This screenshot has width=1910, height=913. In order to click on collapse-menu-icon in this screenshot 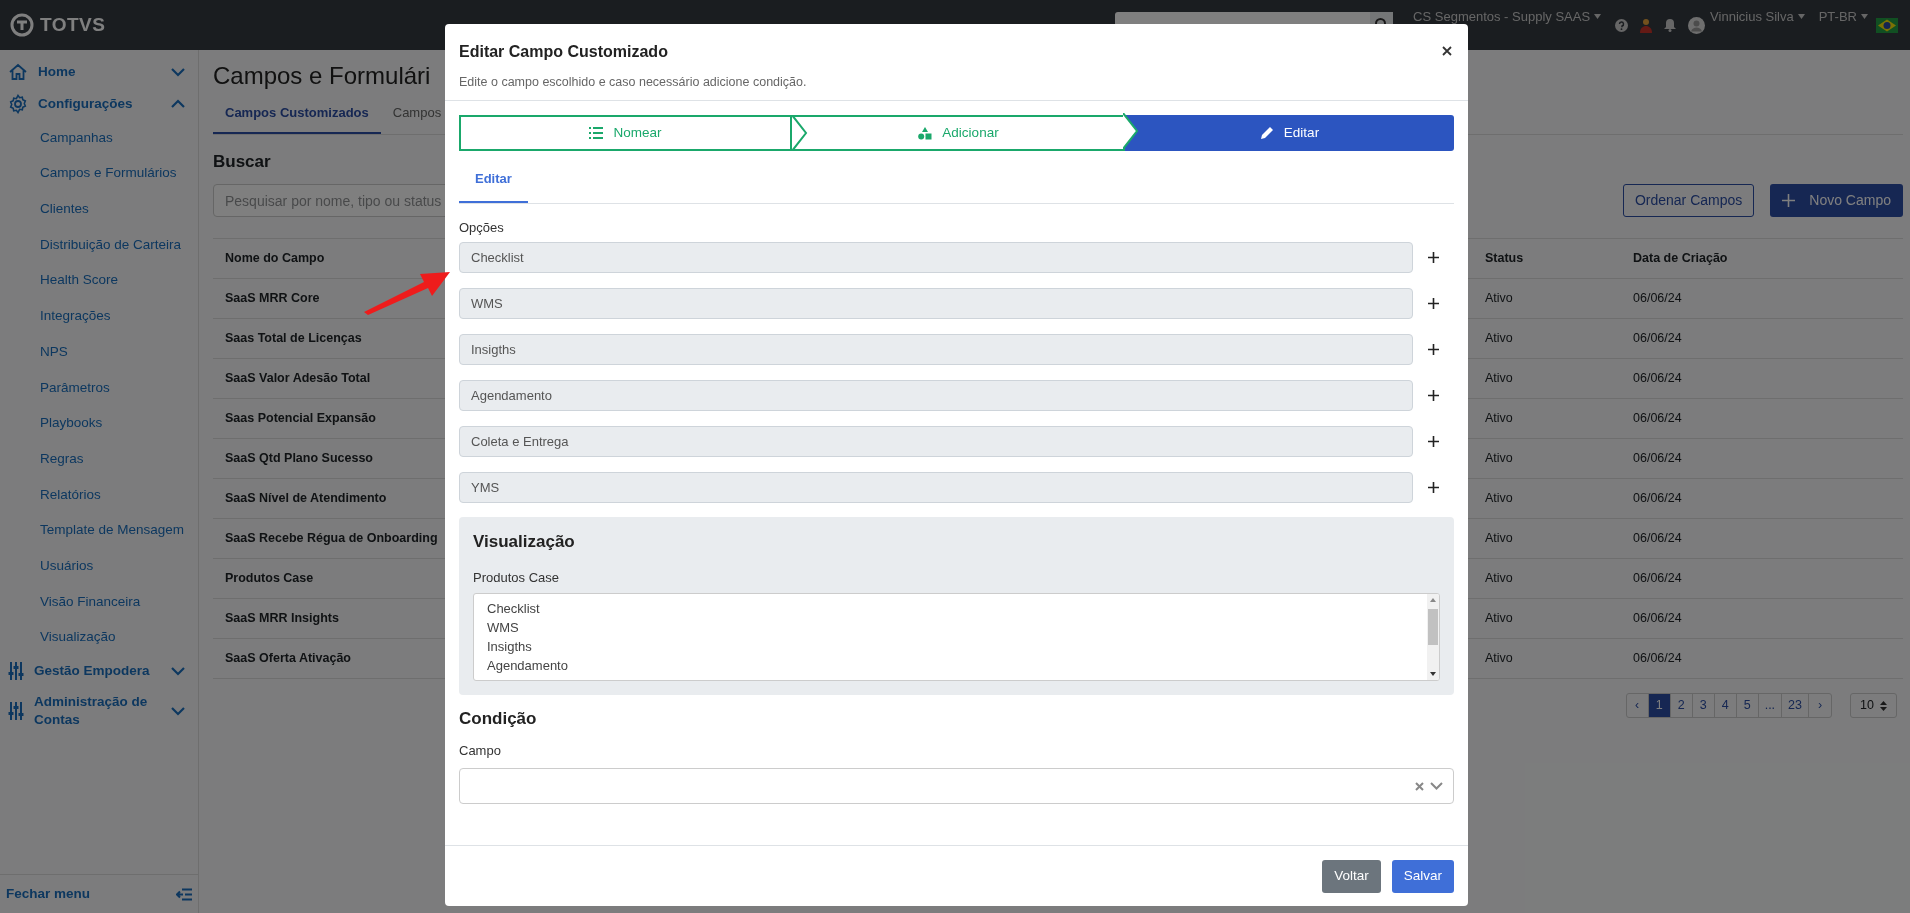, I will do `click(184, 894)`.